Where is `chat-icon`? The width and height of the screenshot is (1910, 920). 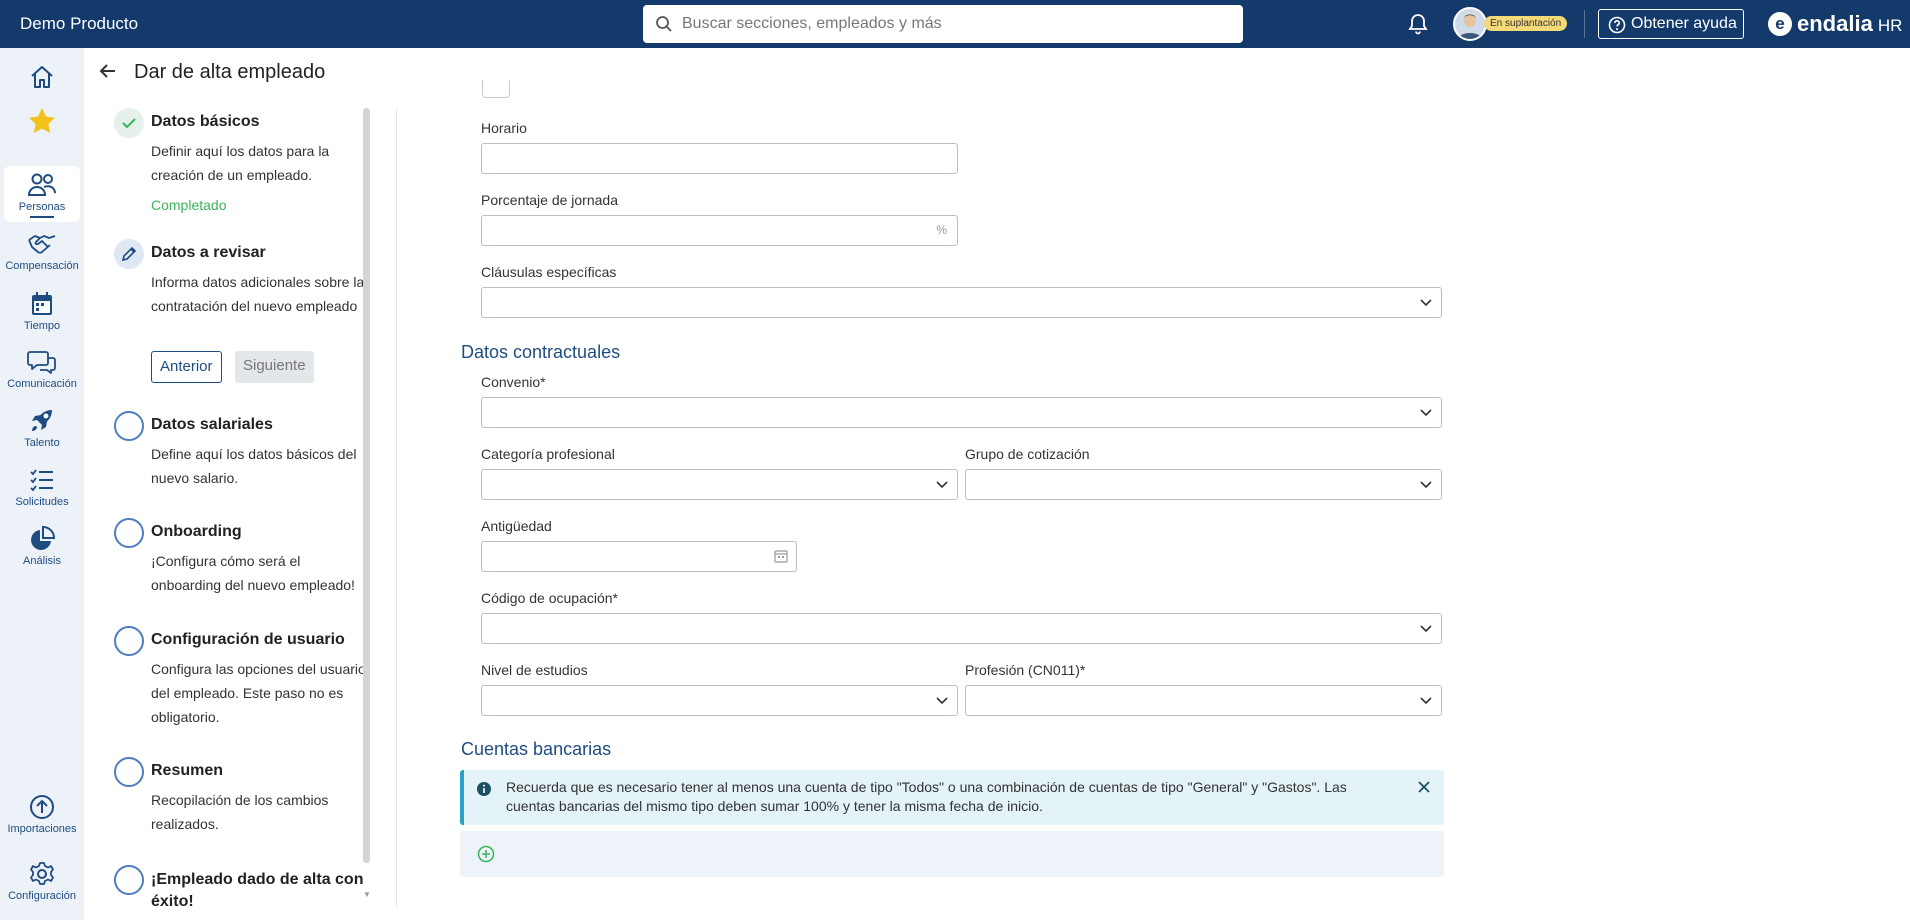
chat-icon is located at coordinates (41, 362).